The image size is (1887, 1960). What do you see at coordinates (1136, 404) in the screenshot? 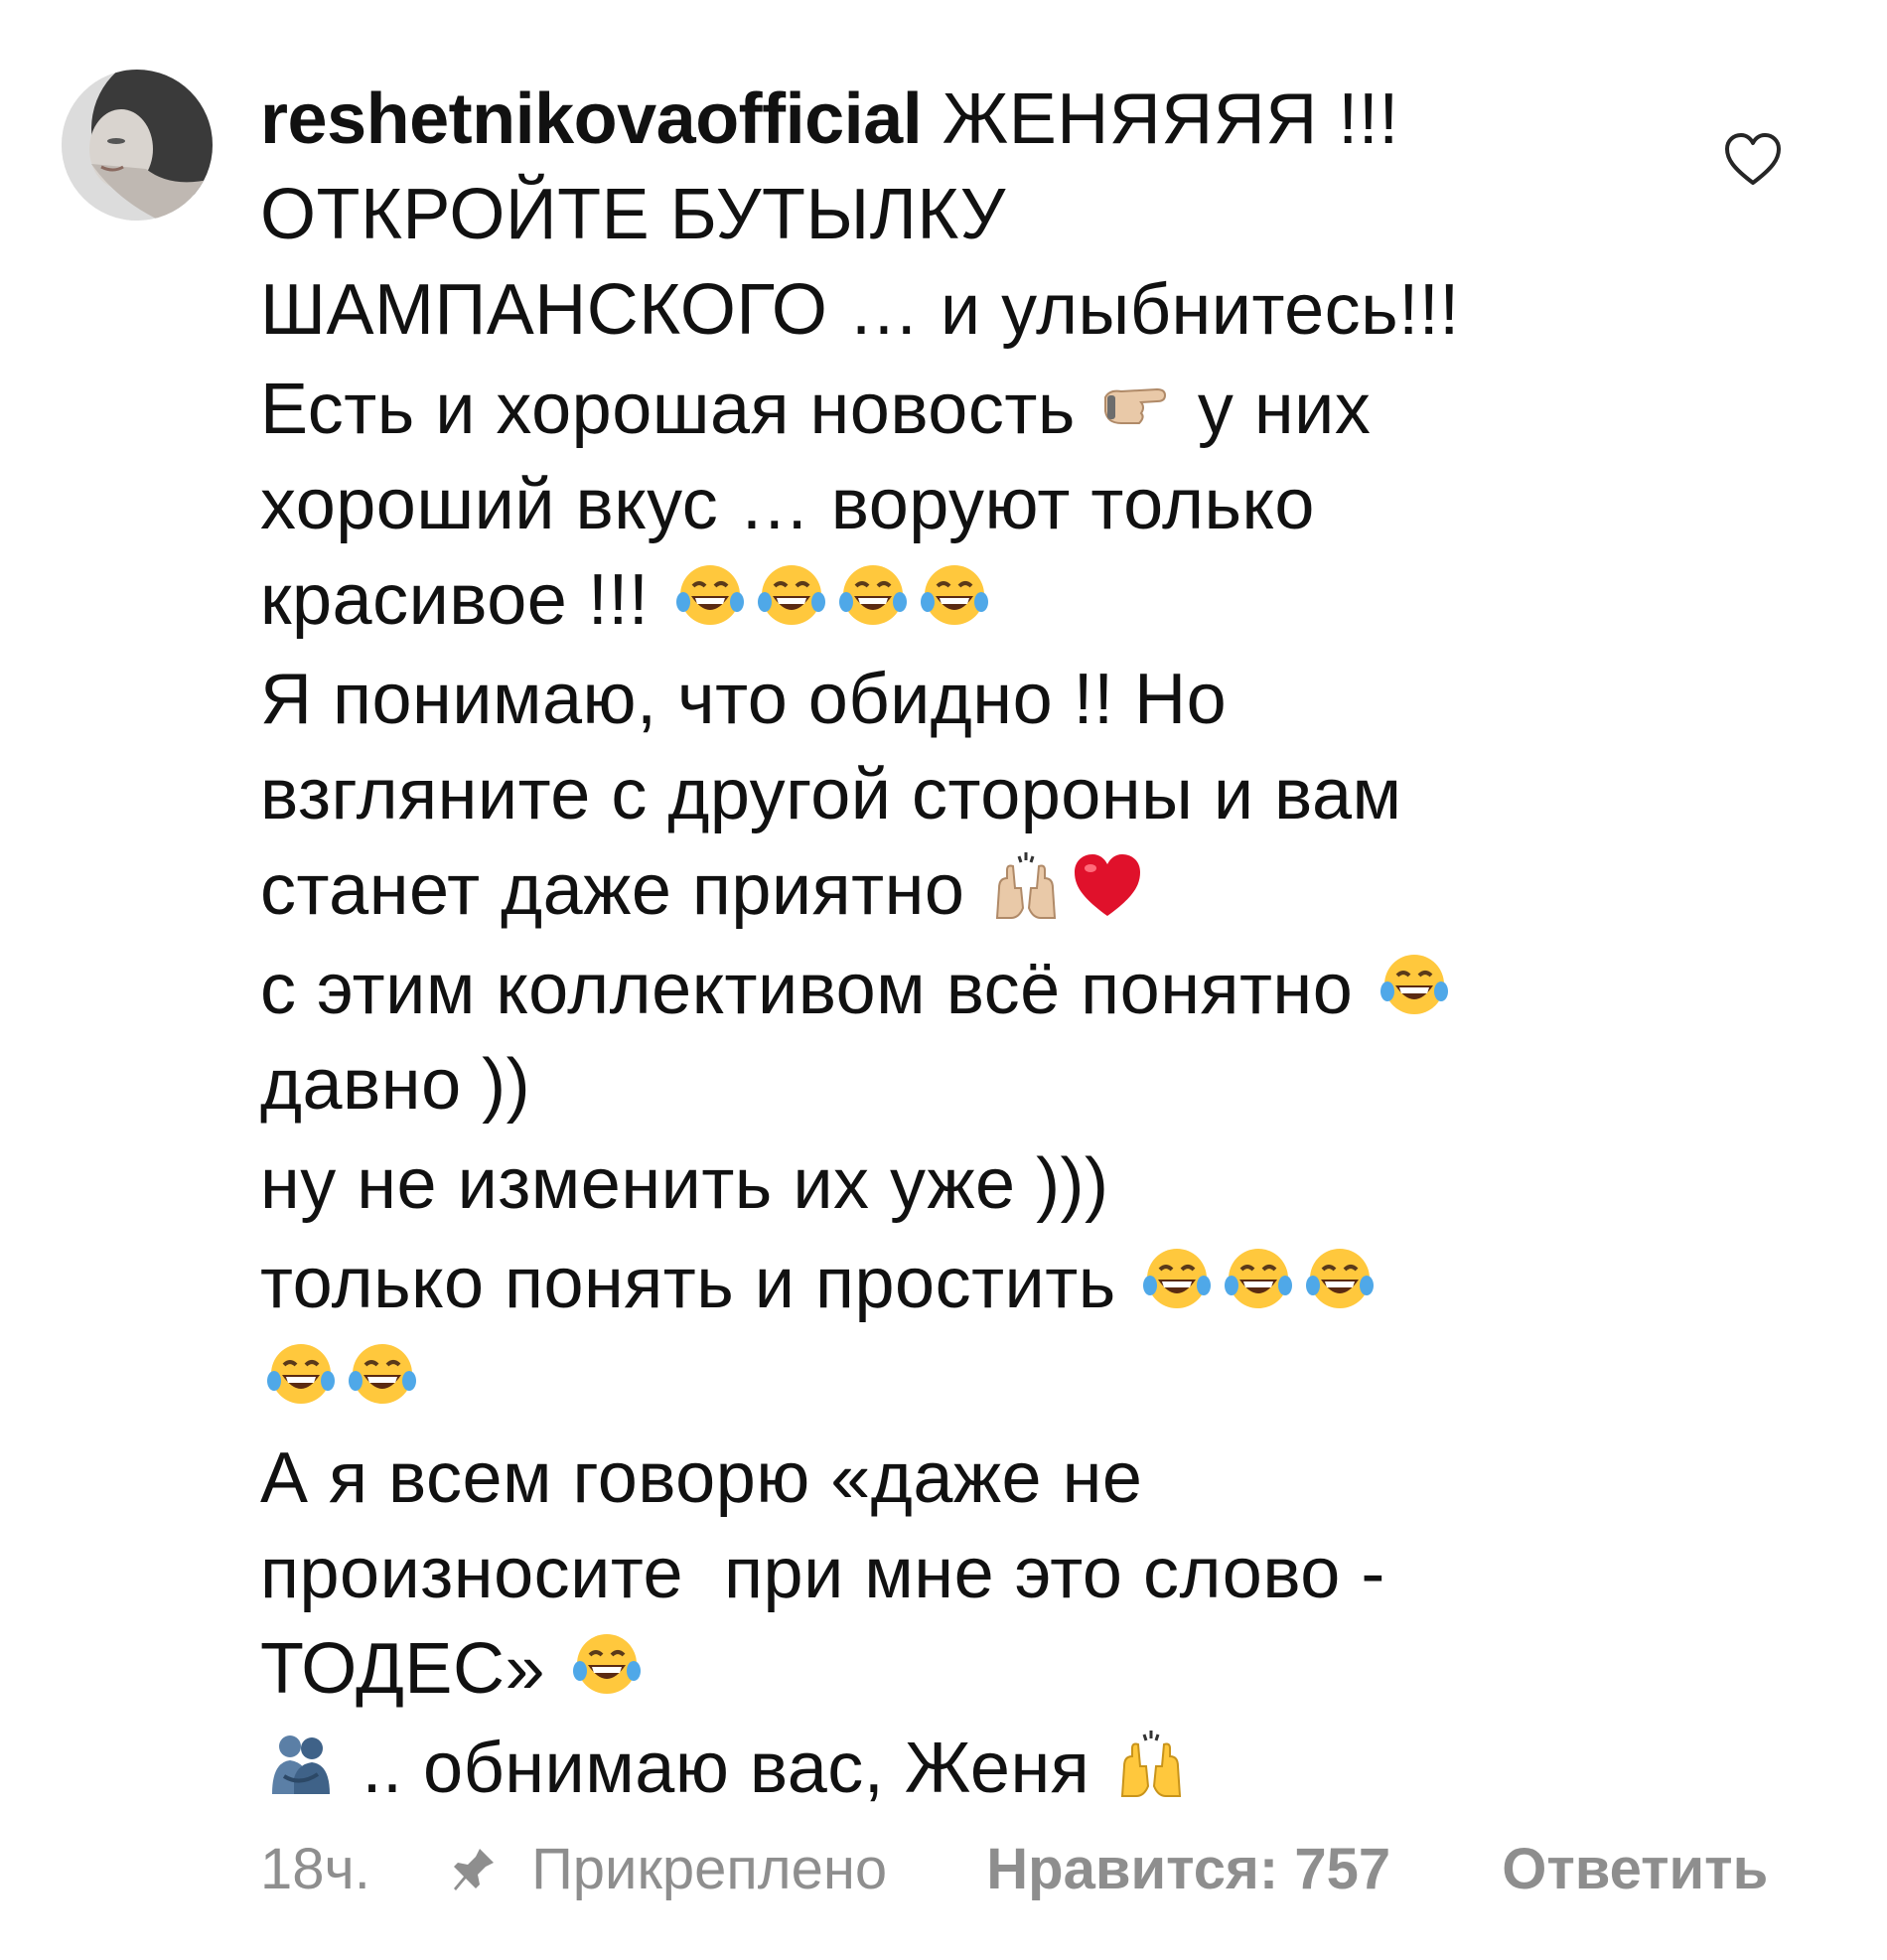
I see `pointing-right-icon` at bounding box center [1136, 404].